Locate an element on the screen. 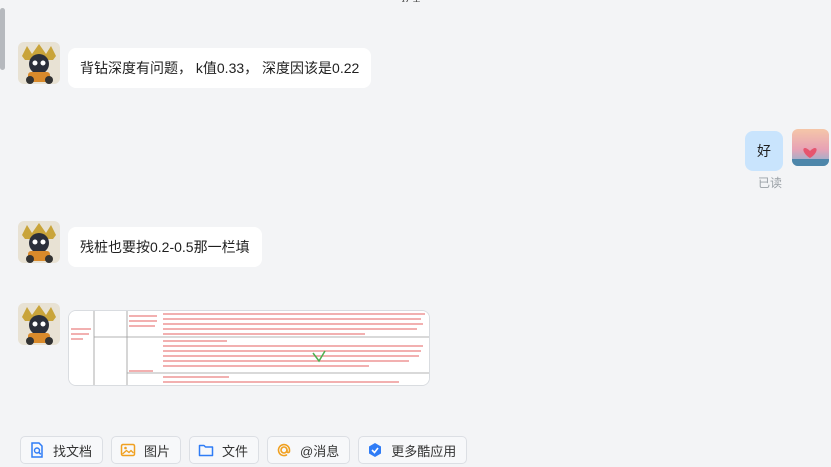  my-avatar is located at coordinates (810, 147).